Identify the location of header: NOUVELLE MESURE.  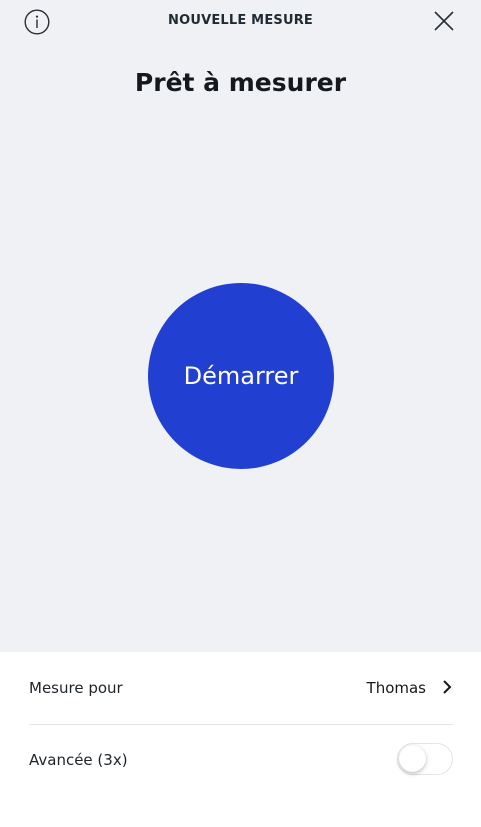
(240, 22).